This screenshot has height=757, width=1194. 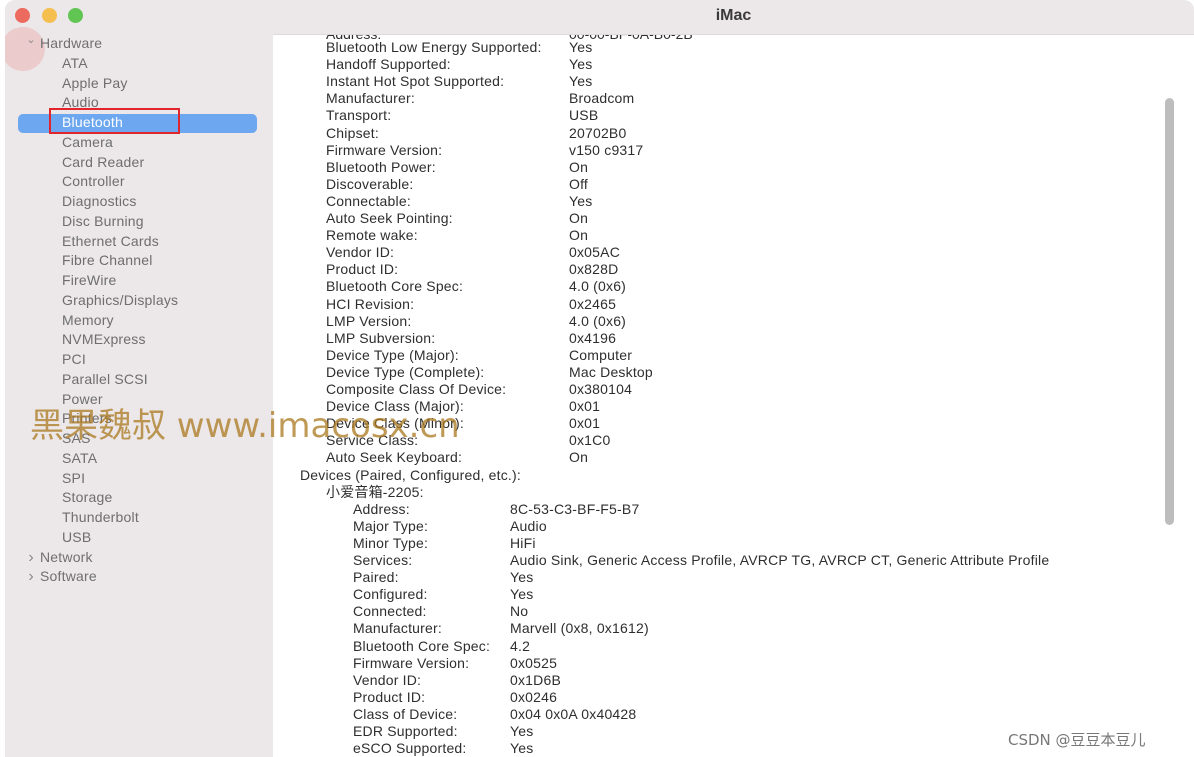 I want to click on sidebar-item: Graphics/Displays, so click(x=120, y=300).